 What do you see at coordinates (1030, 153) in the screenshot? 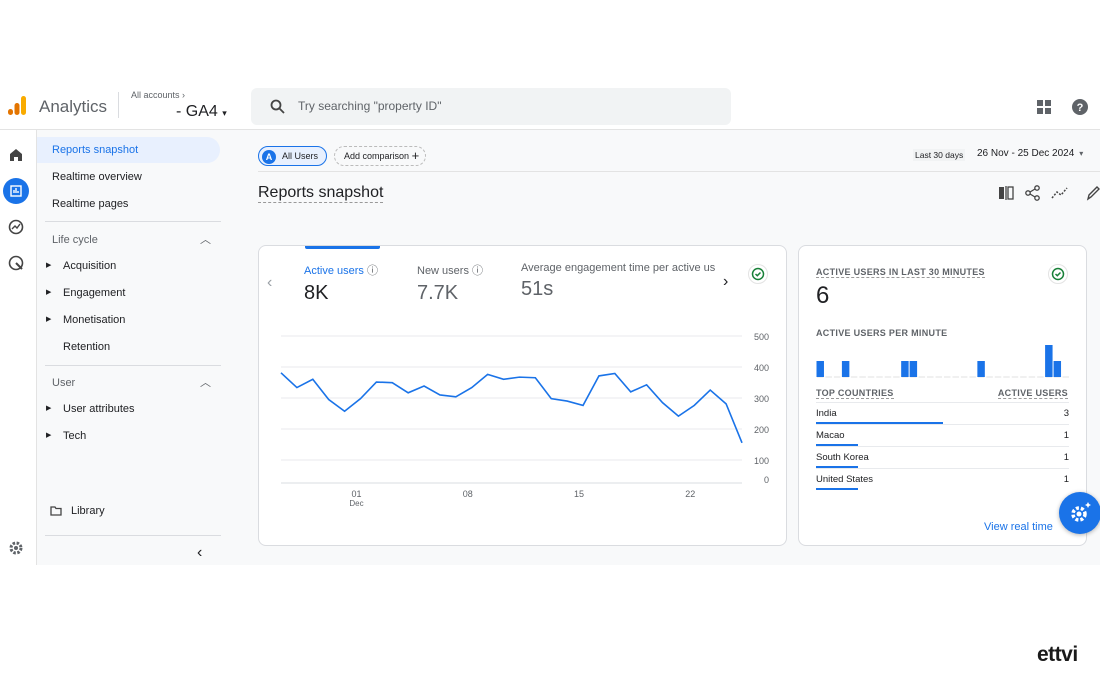
I see `date-range-selector: 26 Nov - 25 Dec 2024 ▾` at bounding box center [1030, 153].